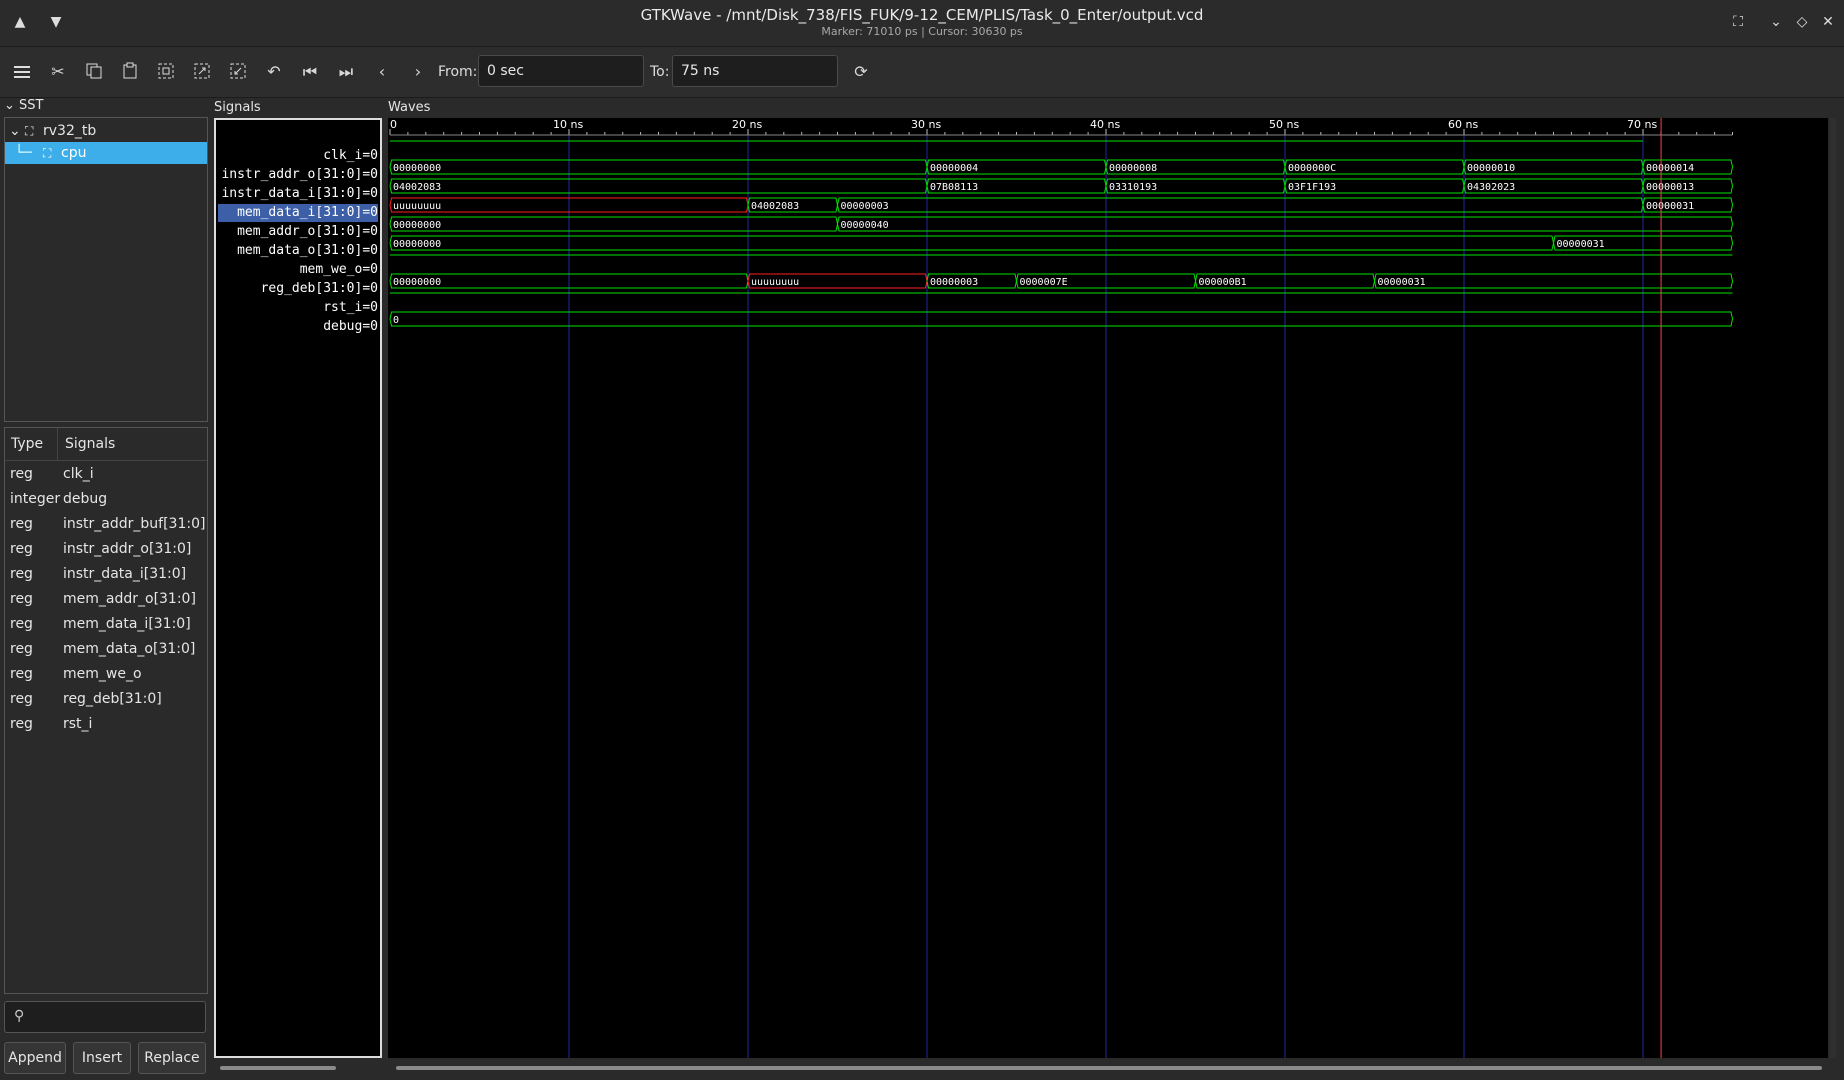 The width and height of the screenshot is (1844, 1080). What do you see at coordinates (85, 499) in the screenshot?
I see `signal-name: debug` at bounding box center [85, 499].